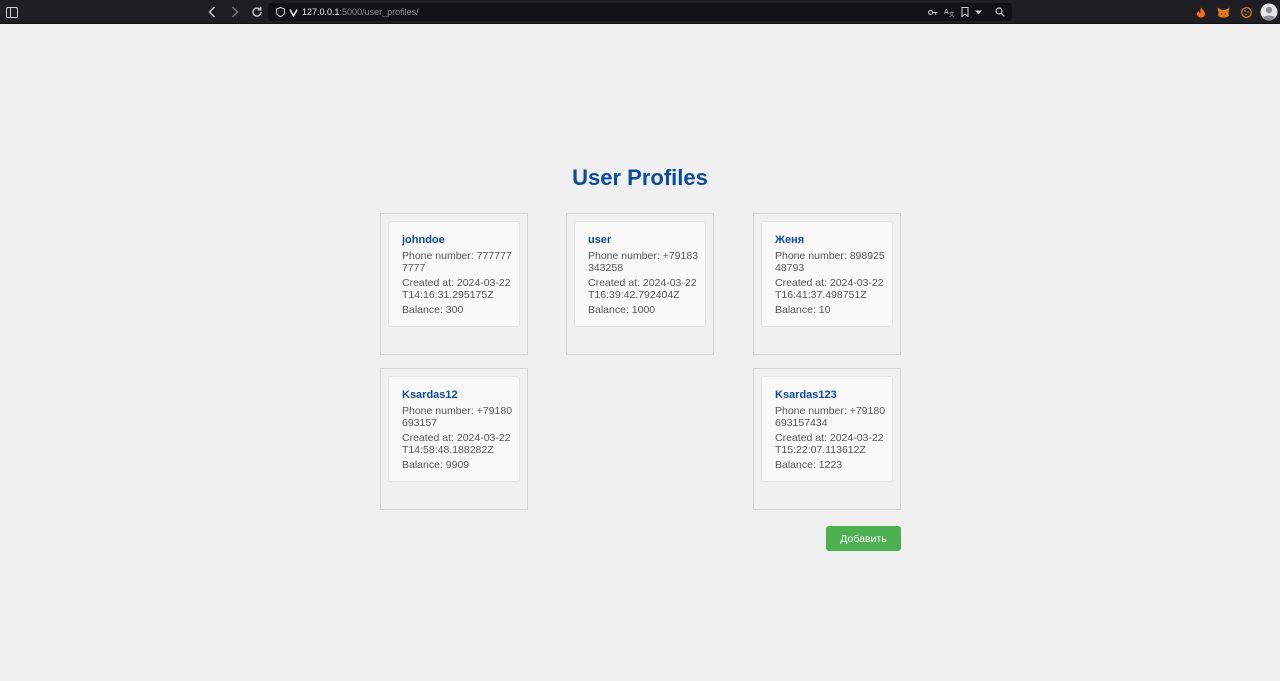 The width and height of the screenshot is (1280, 681). I want to click on forward-arrow-icon, so click(235, 12).